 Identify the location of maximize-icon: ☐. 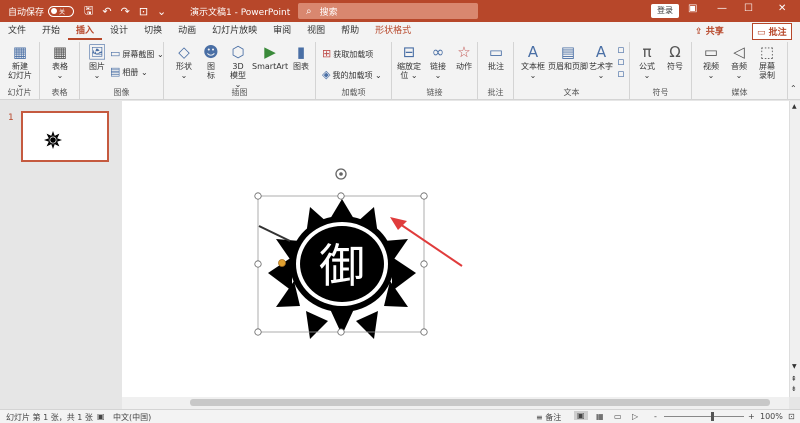
(748, 8).